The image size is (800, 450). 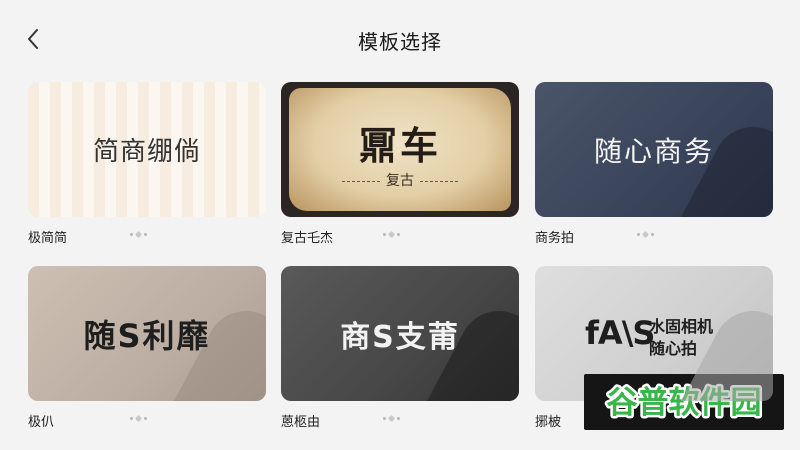 I want to click on template-thumbnail: 简商绷倘, so click(x=147, y=149).